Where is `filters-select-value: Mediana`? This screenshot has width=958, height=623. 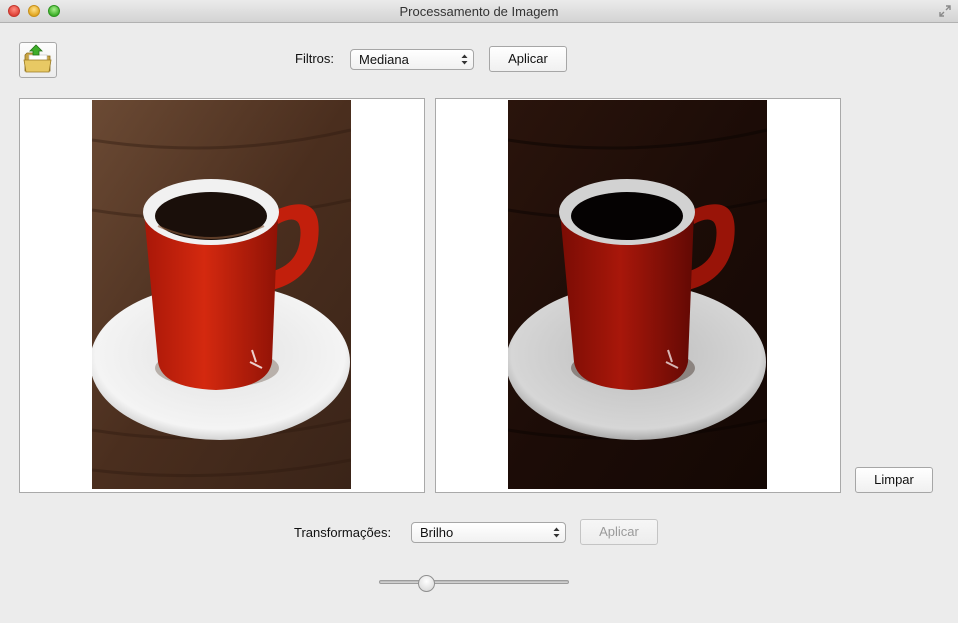 filters-select-value: Mediana is located at coordinates (384, 59).